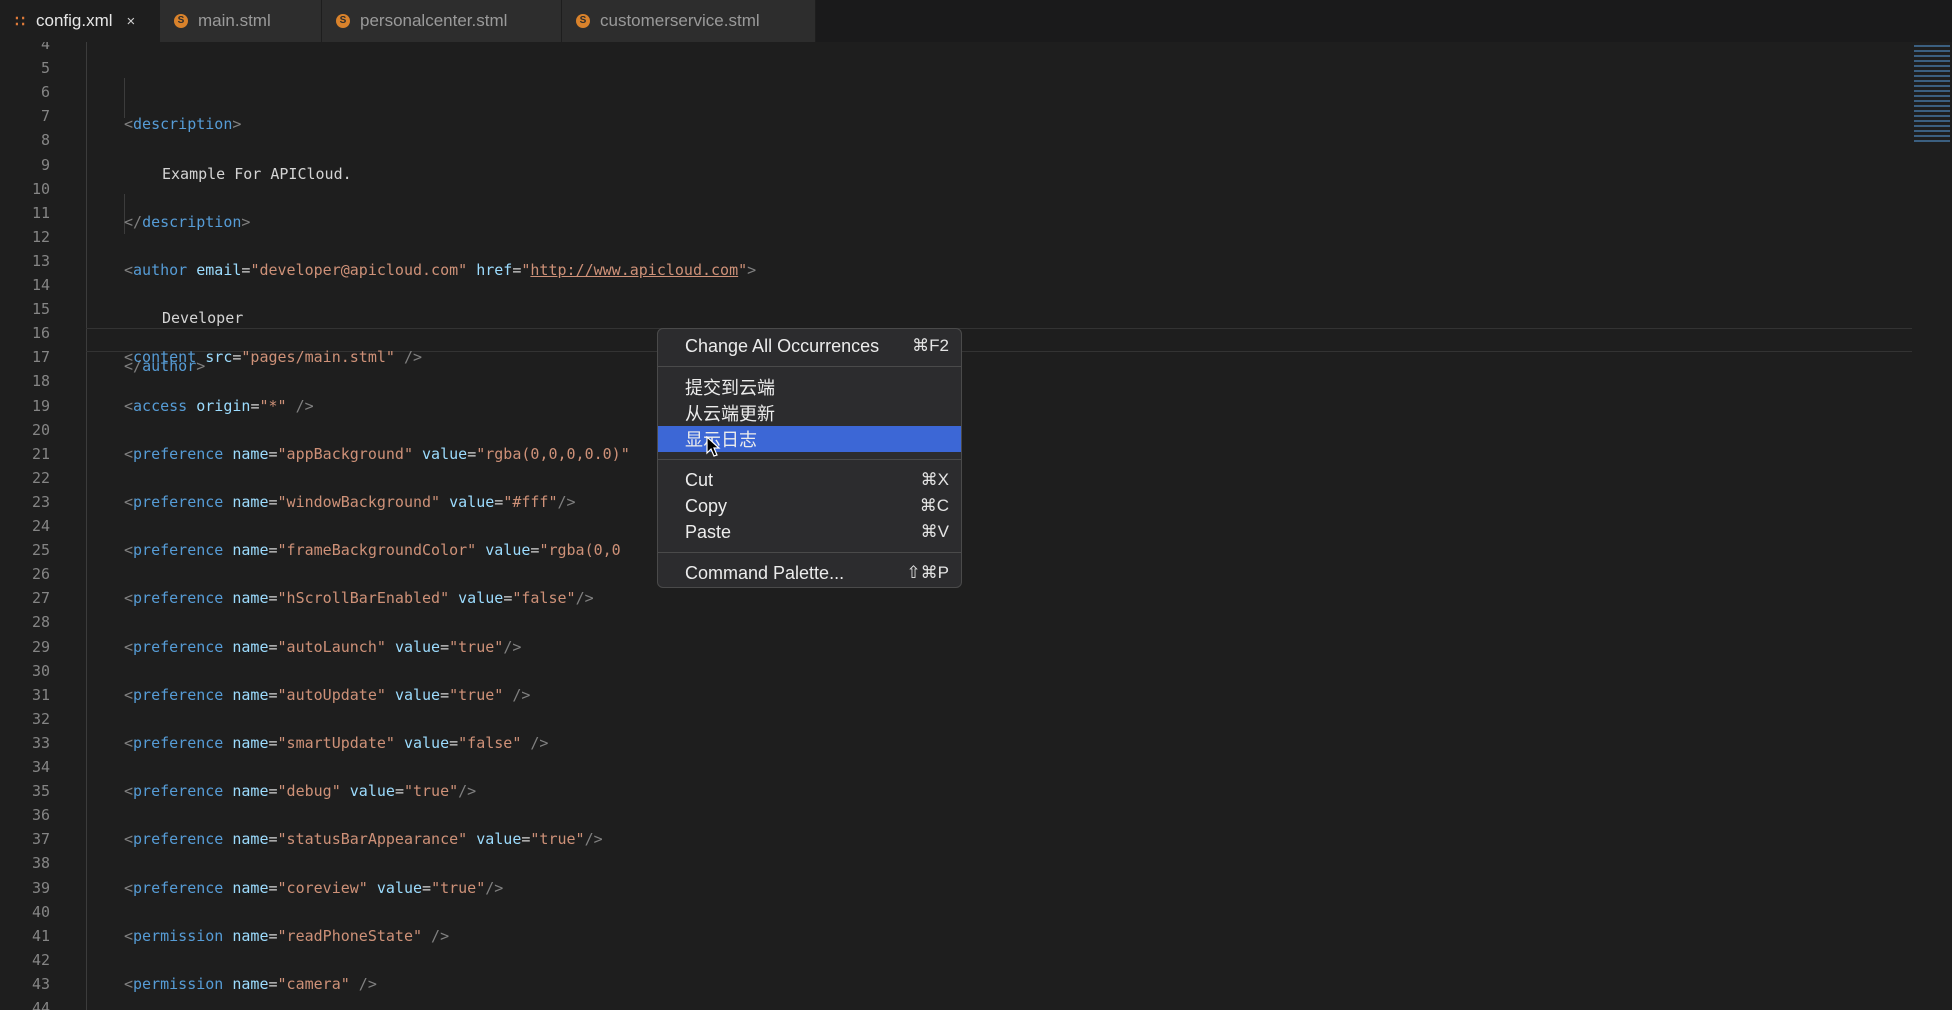 The height and width of the screenshot is (1010, 1952). Describe the element at coordinates (300, 791) in the screenshot. I see `code-line: <preference name="debug" value="true"/>` at that location.